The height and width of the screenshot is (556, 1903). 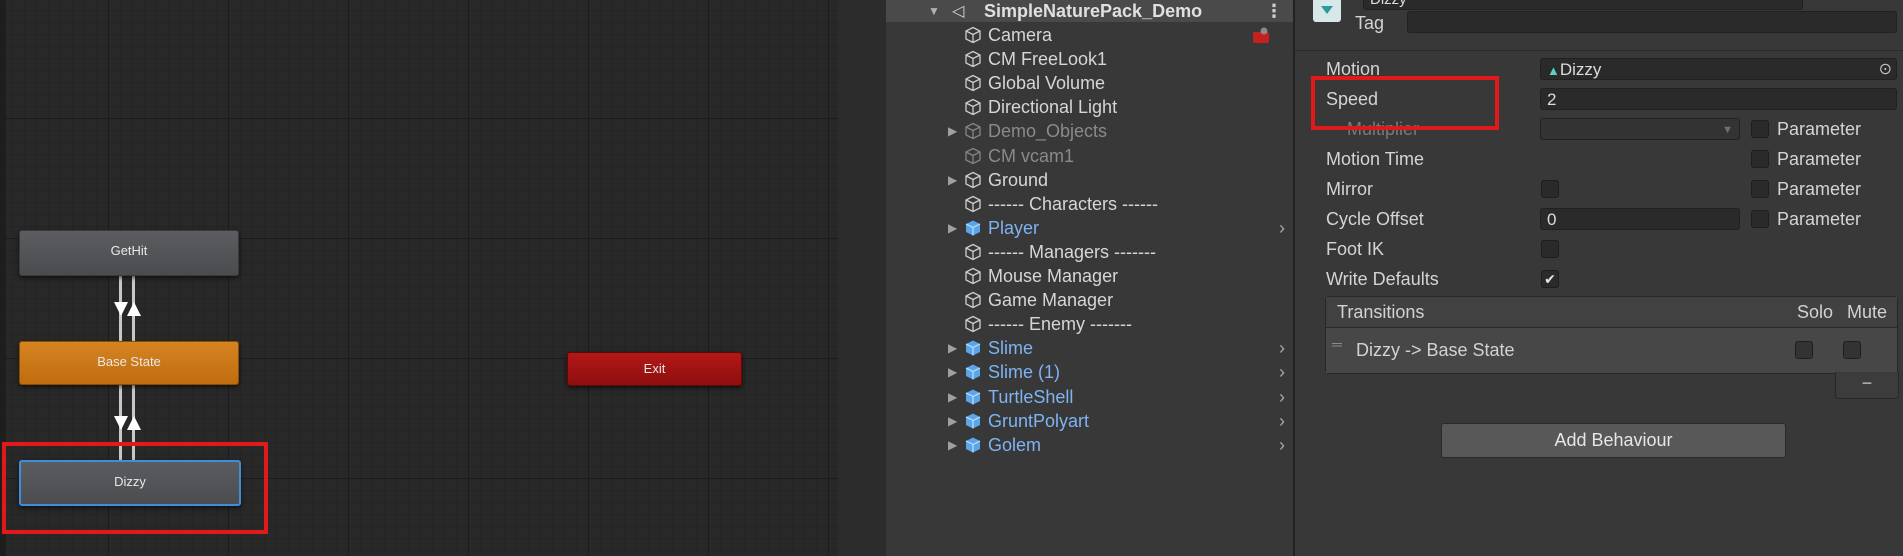 I want to click on multiplier-dropdown: ▼, so click(x=1640, y=129).